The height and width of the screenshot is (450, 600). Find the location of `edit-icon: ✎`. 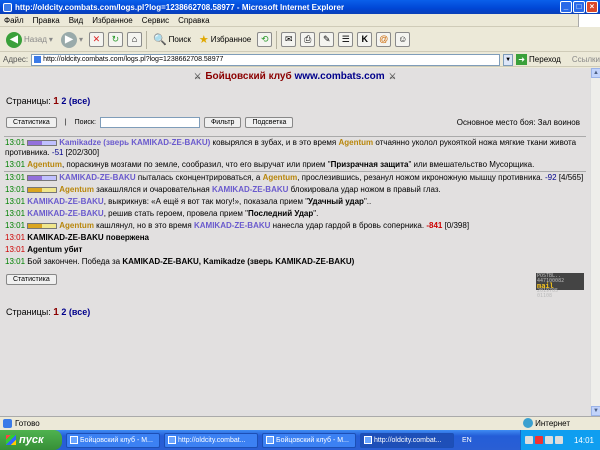

edit-icon: ✎ is located at coordinates (327, 39).